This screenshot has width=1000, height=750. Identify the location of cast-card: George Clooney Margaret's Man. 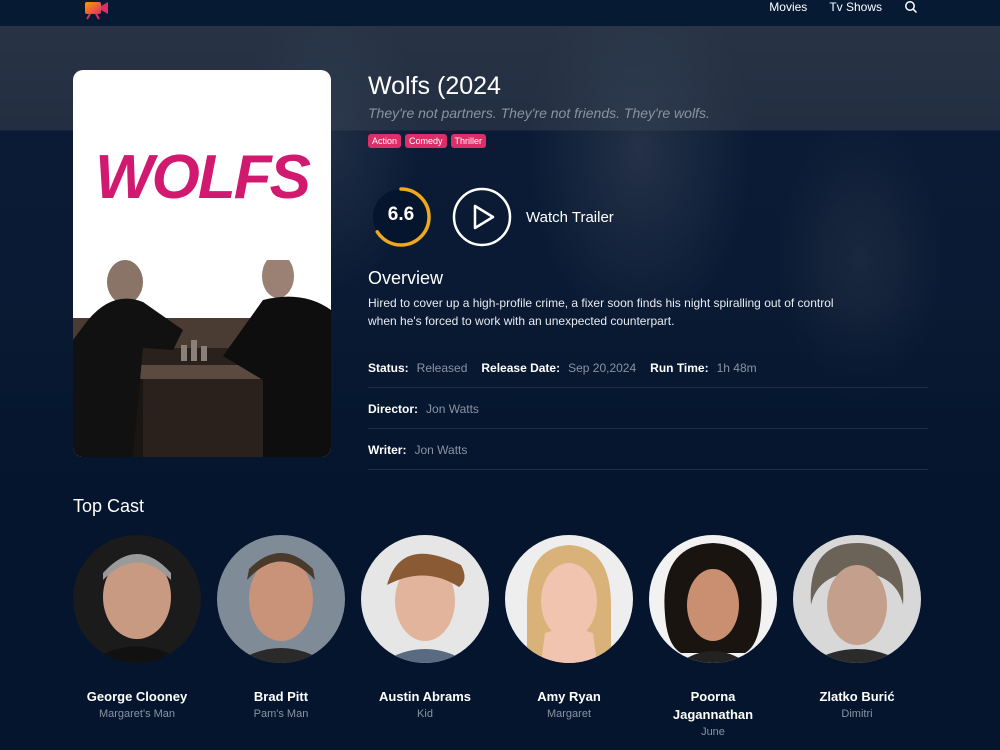
(137, 637).